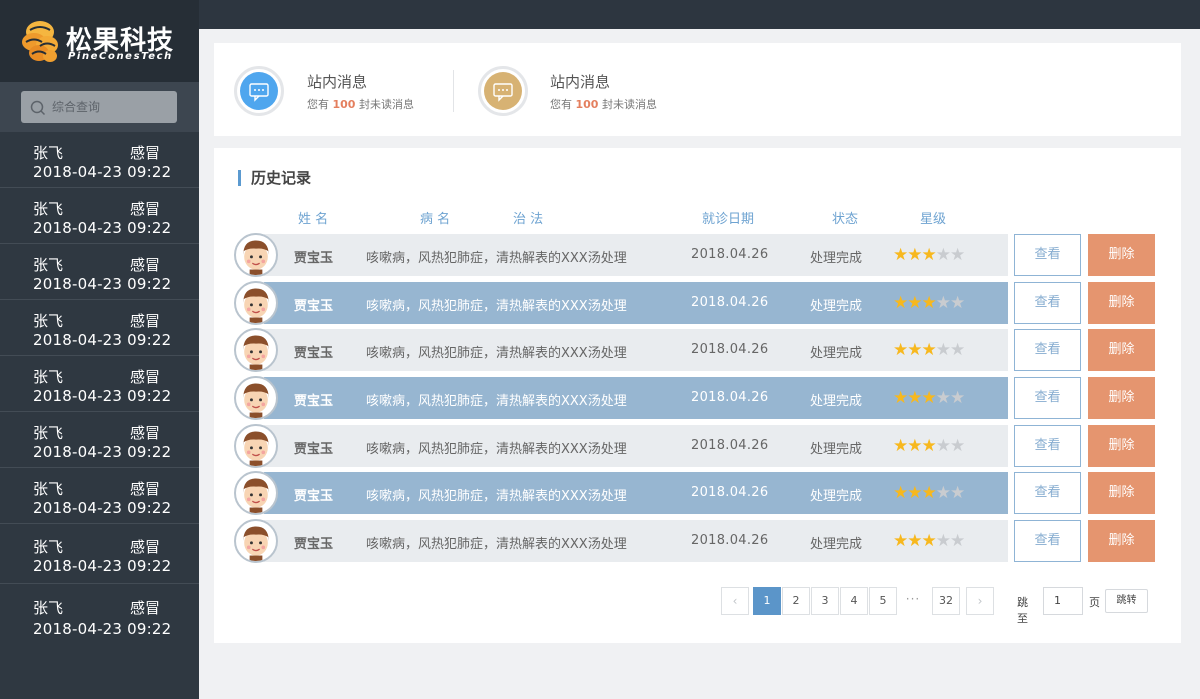 The image size is (1200, 699). Describe the element at coordinates (333, 89) in the screenshot. I see `message-card-inbox: 站内消息 您有 100 封未读消息` at that location.